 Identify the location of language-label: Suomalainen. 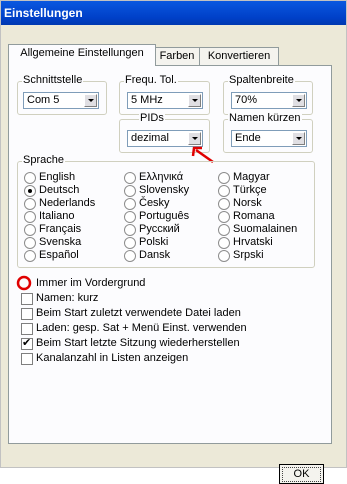
(265, 229).